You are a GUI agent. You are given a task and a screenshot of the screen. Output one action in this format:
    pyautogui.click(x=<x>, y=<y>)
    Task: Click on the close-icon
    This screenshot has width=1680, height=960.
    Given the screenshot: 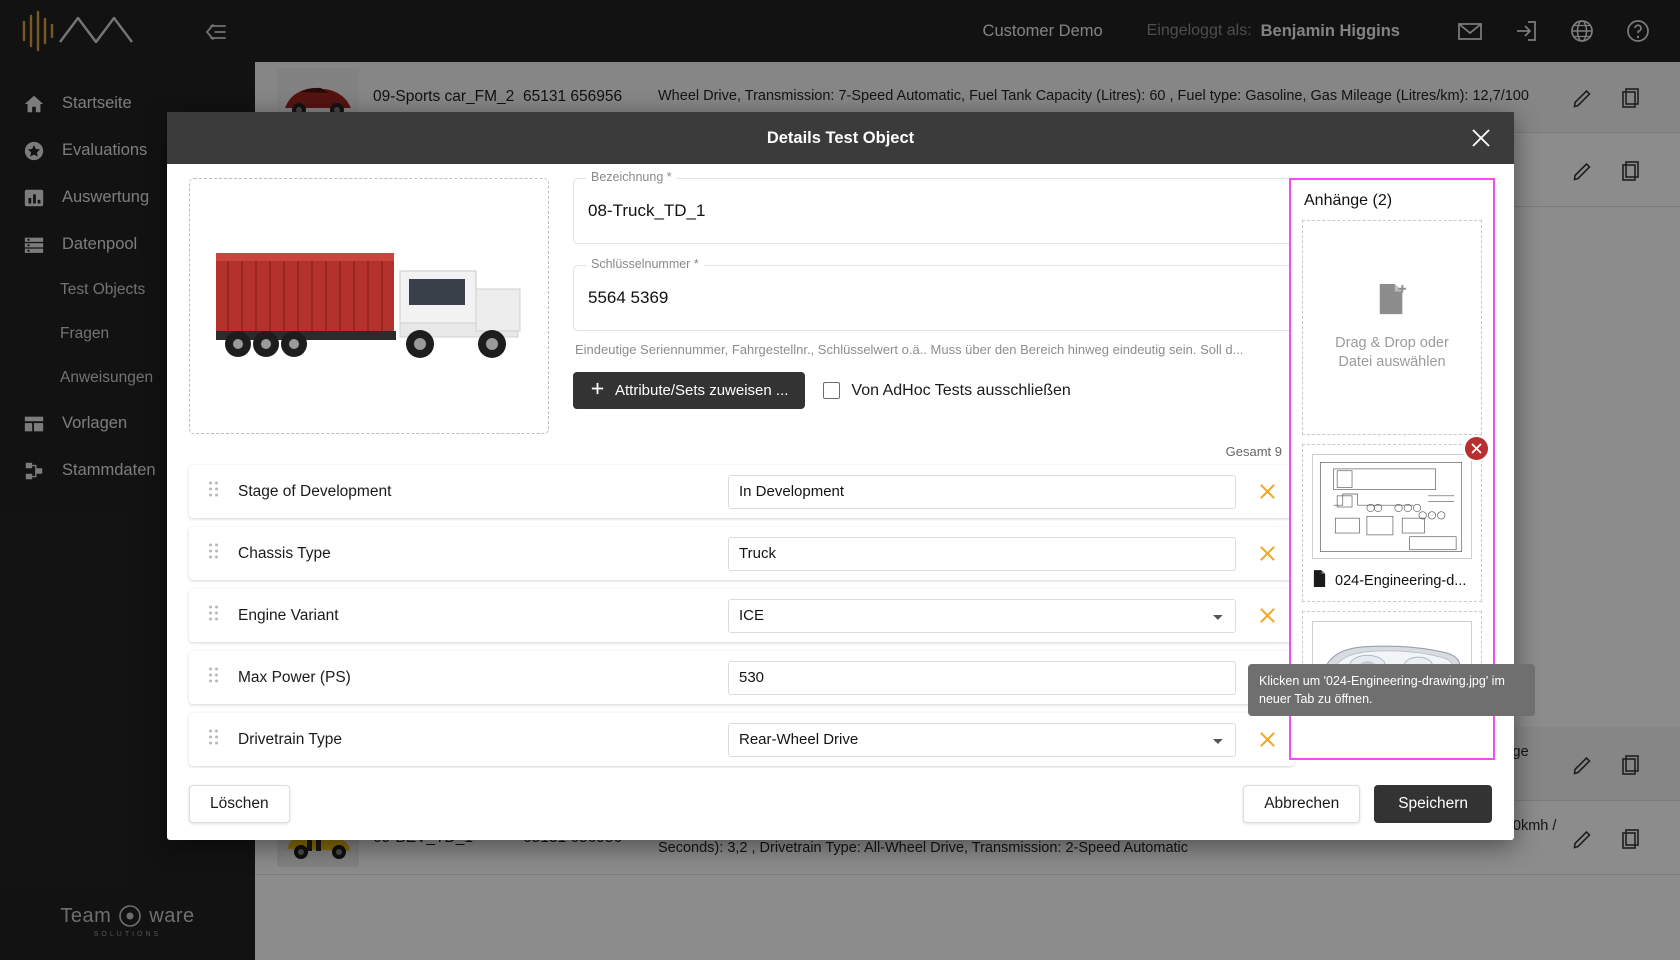 What is the action you would take?
    pyautogui.click(x=1481, y=138)
    